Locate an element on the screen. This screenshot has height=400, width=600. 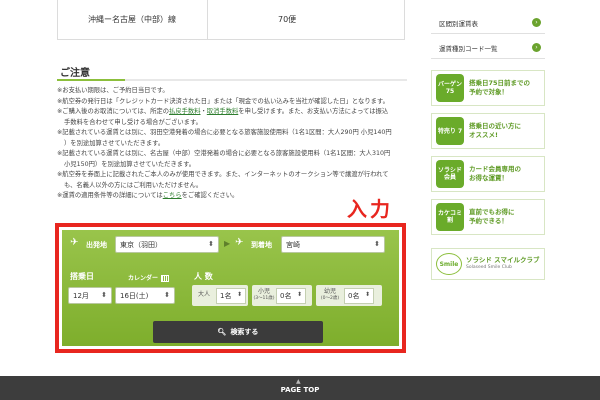
takeoff-icon: ✈ is located at coordinates (74, 242).